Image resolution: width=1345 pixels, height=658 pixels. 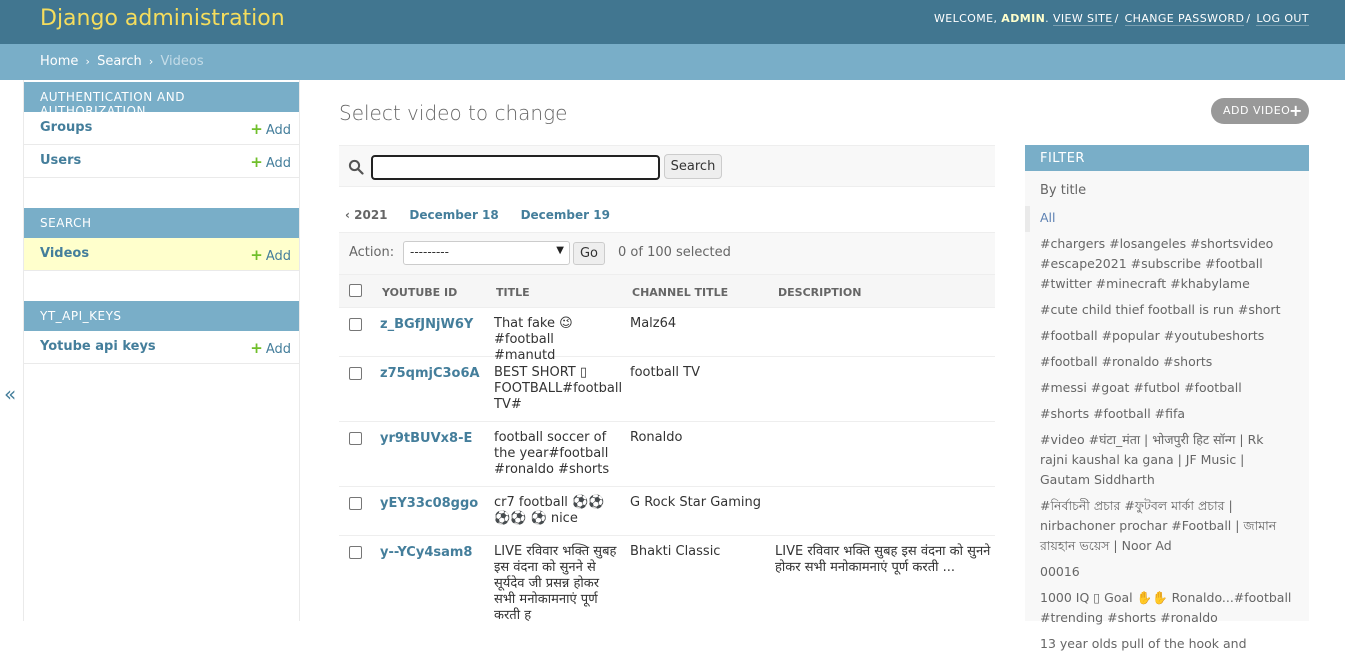 What do you see at coordinates (270, 129) in the screenshot?
I see `add-groups-link: + Add` at bounding box center [270, 129].